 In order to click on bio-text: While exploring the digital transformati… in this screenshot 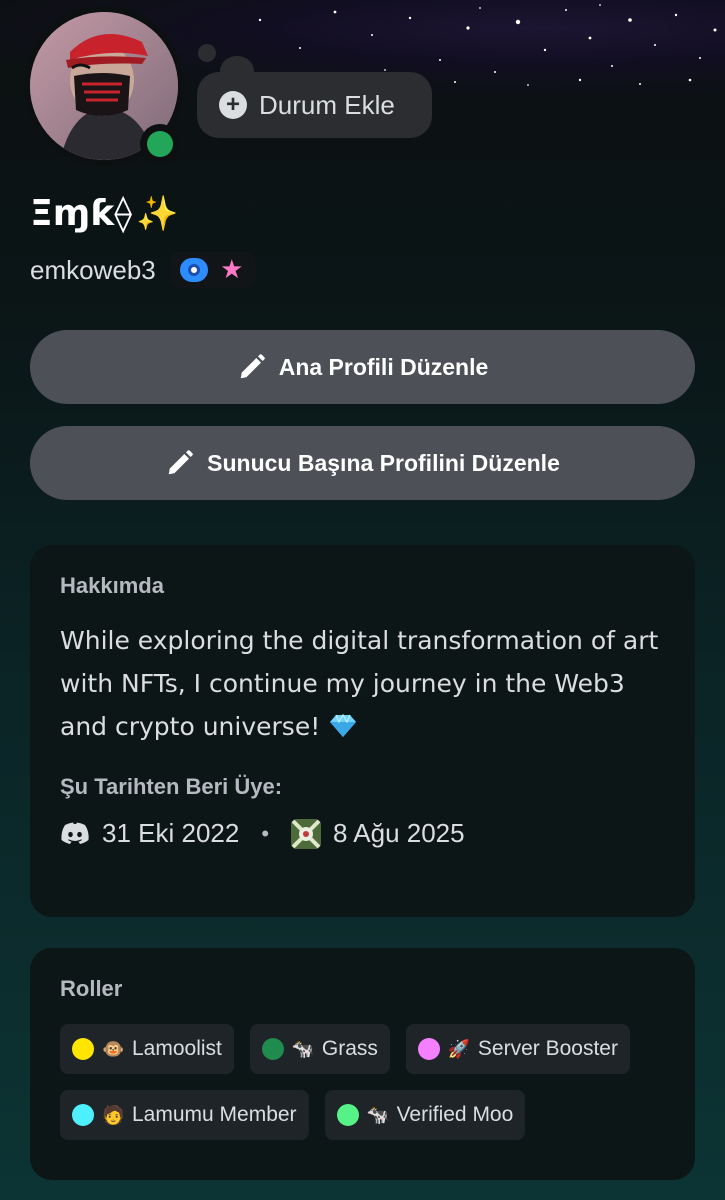, I will do `click(362, 683)`.